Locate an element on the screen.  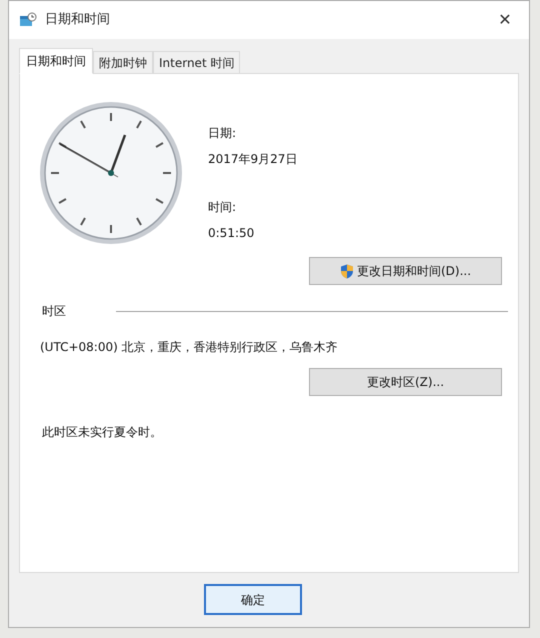
tab: 附加时钟 is located at coordinates (123, 62).